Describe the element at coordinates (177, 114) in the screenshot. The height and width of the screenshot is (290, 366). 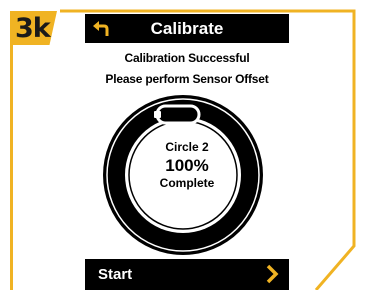
I see `device-icon` at that location.